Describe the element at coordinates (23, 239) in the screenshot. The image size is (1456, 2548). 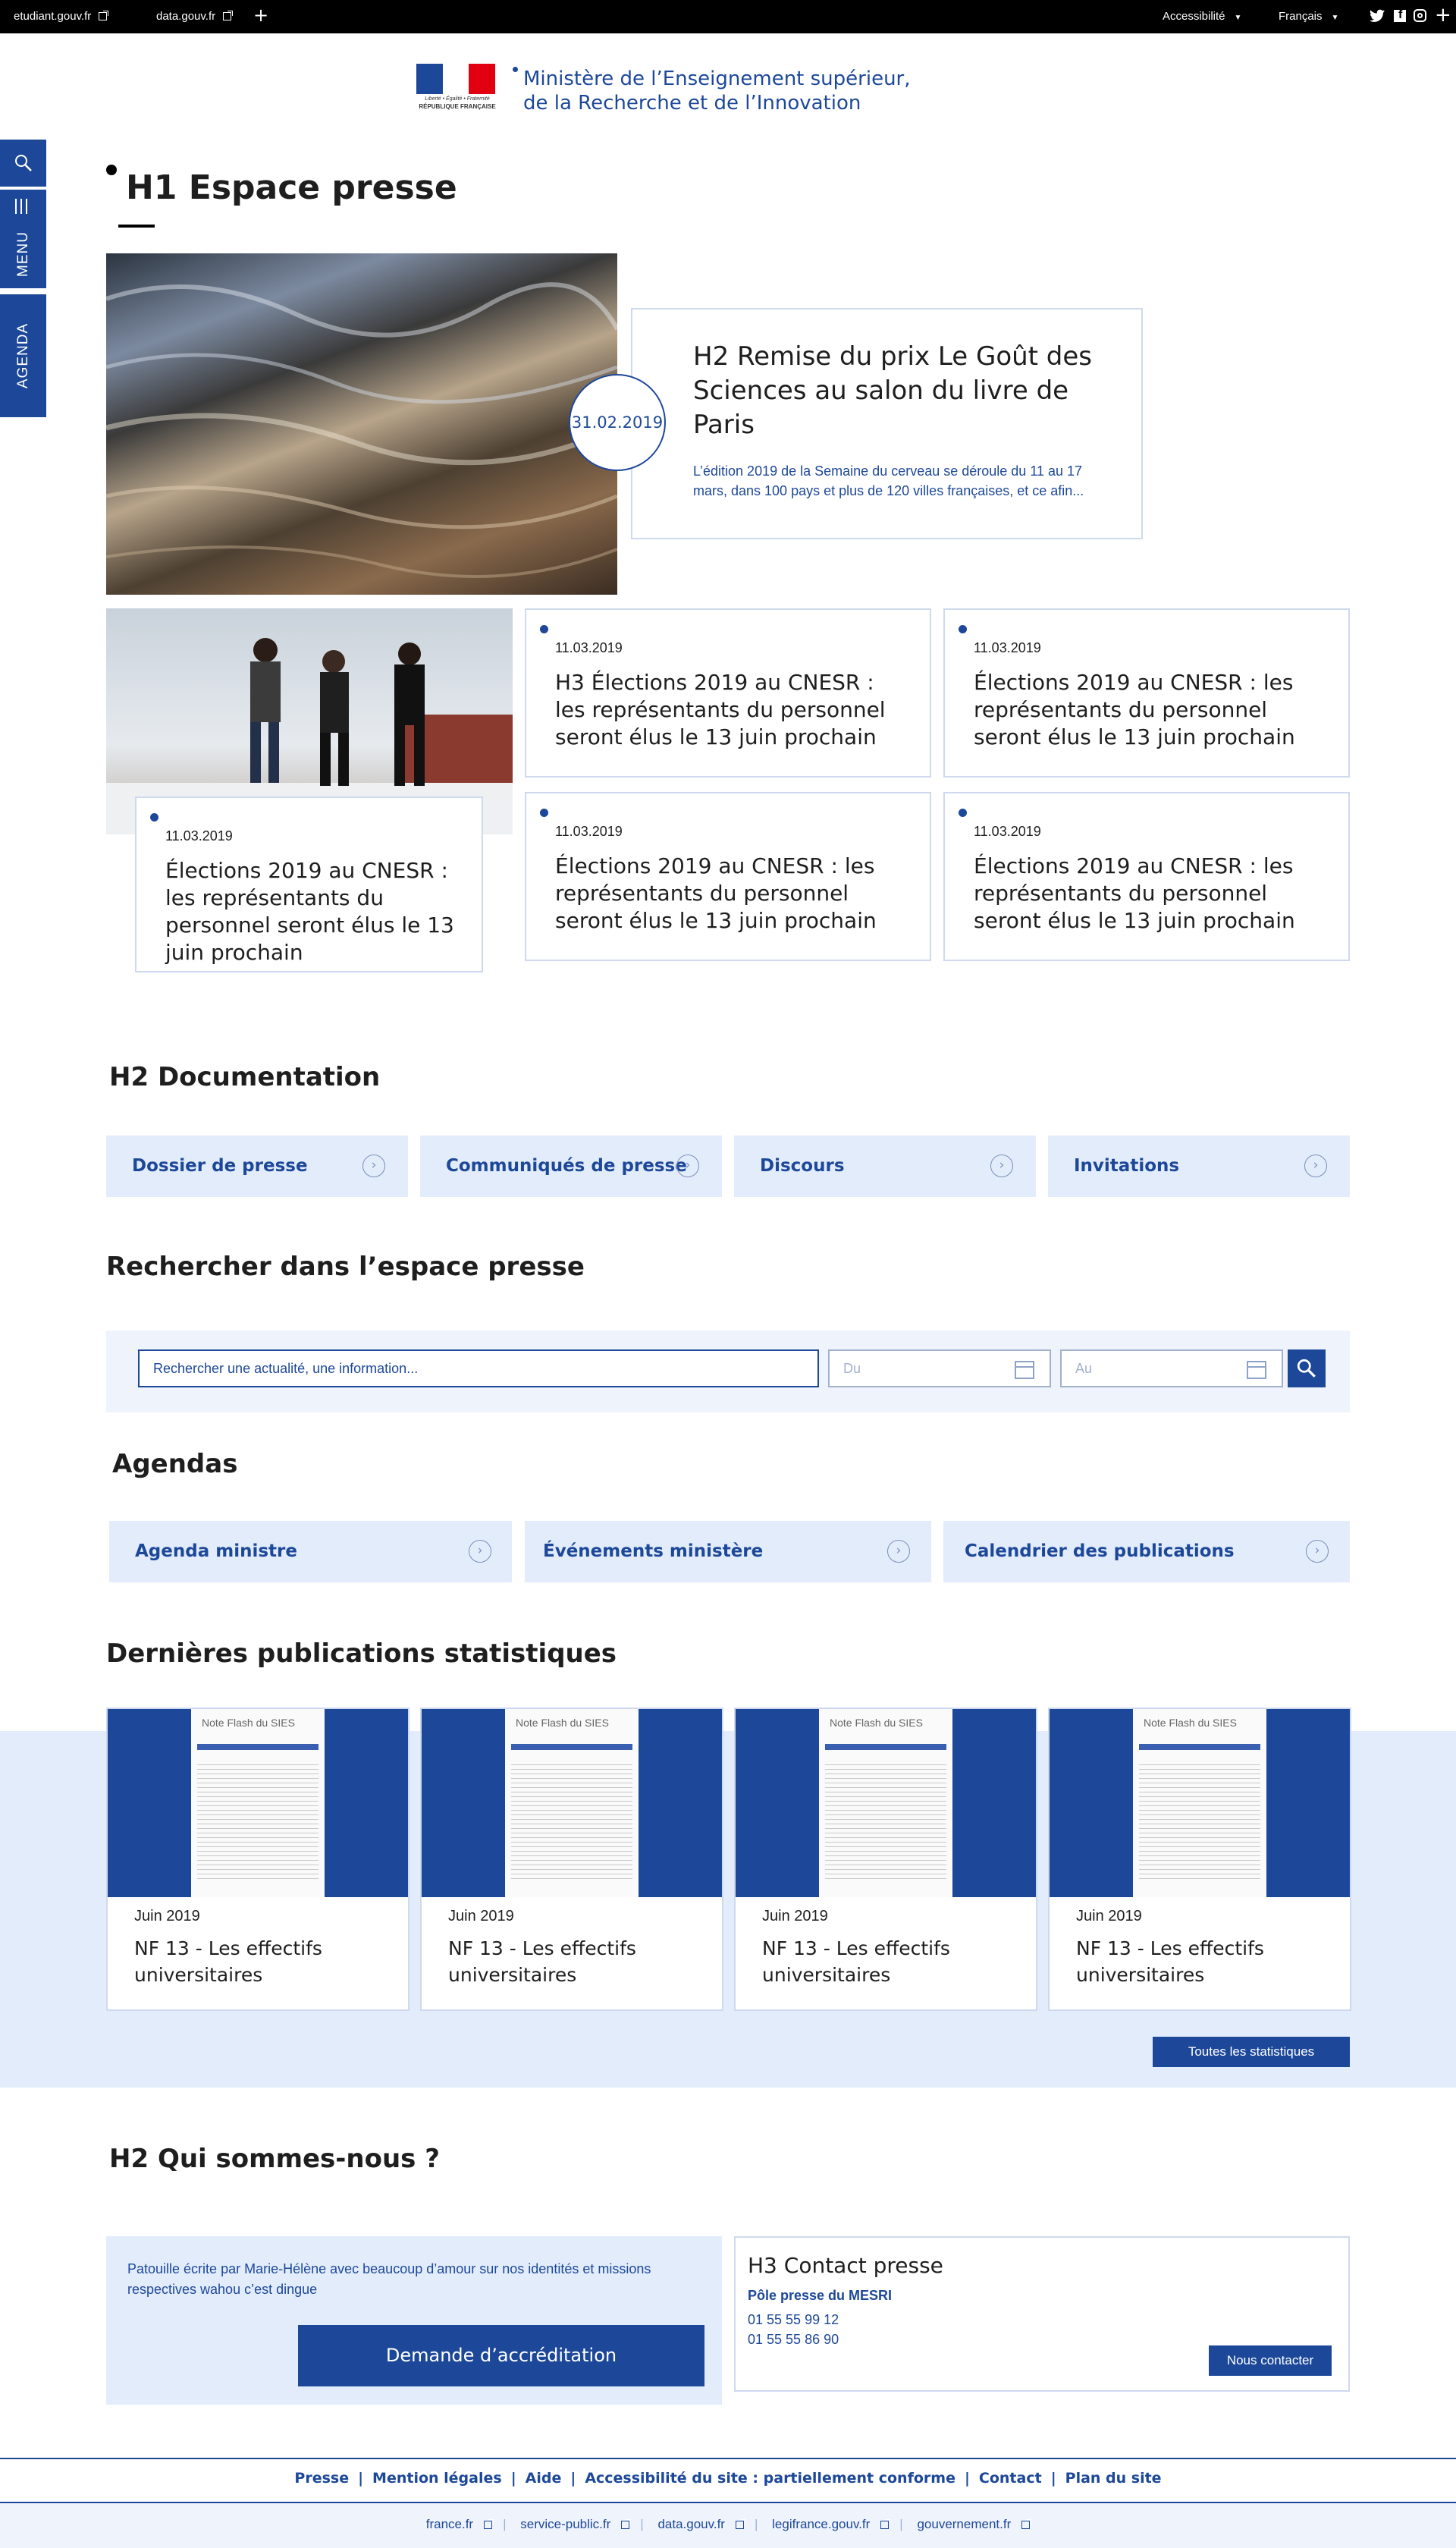
I see `menu-side-button: MENU` at that location.